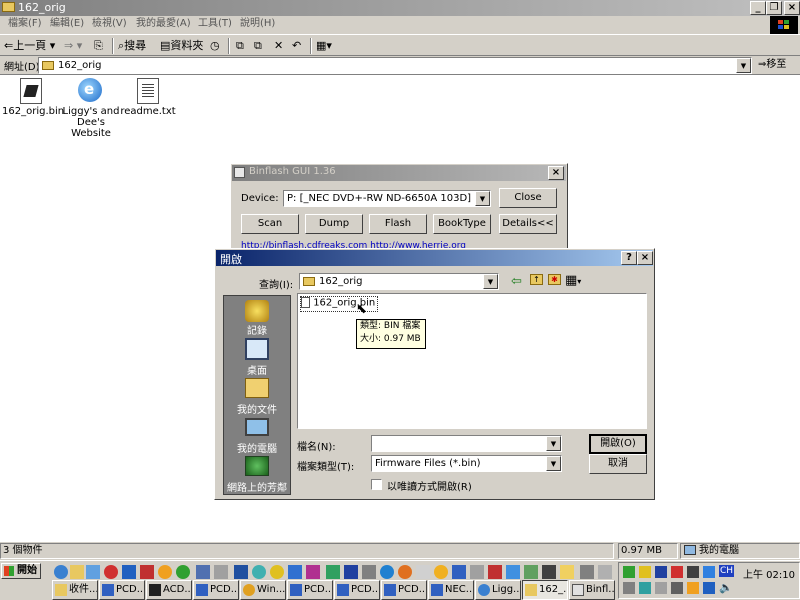 The width and height of the screenshot is (800, 600). What do you see at coordinates (109, 24) in the screenshot?
I see `menu-view: 檢視(V)` at bounding box center [109, 24].